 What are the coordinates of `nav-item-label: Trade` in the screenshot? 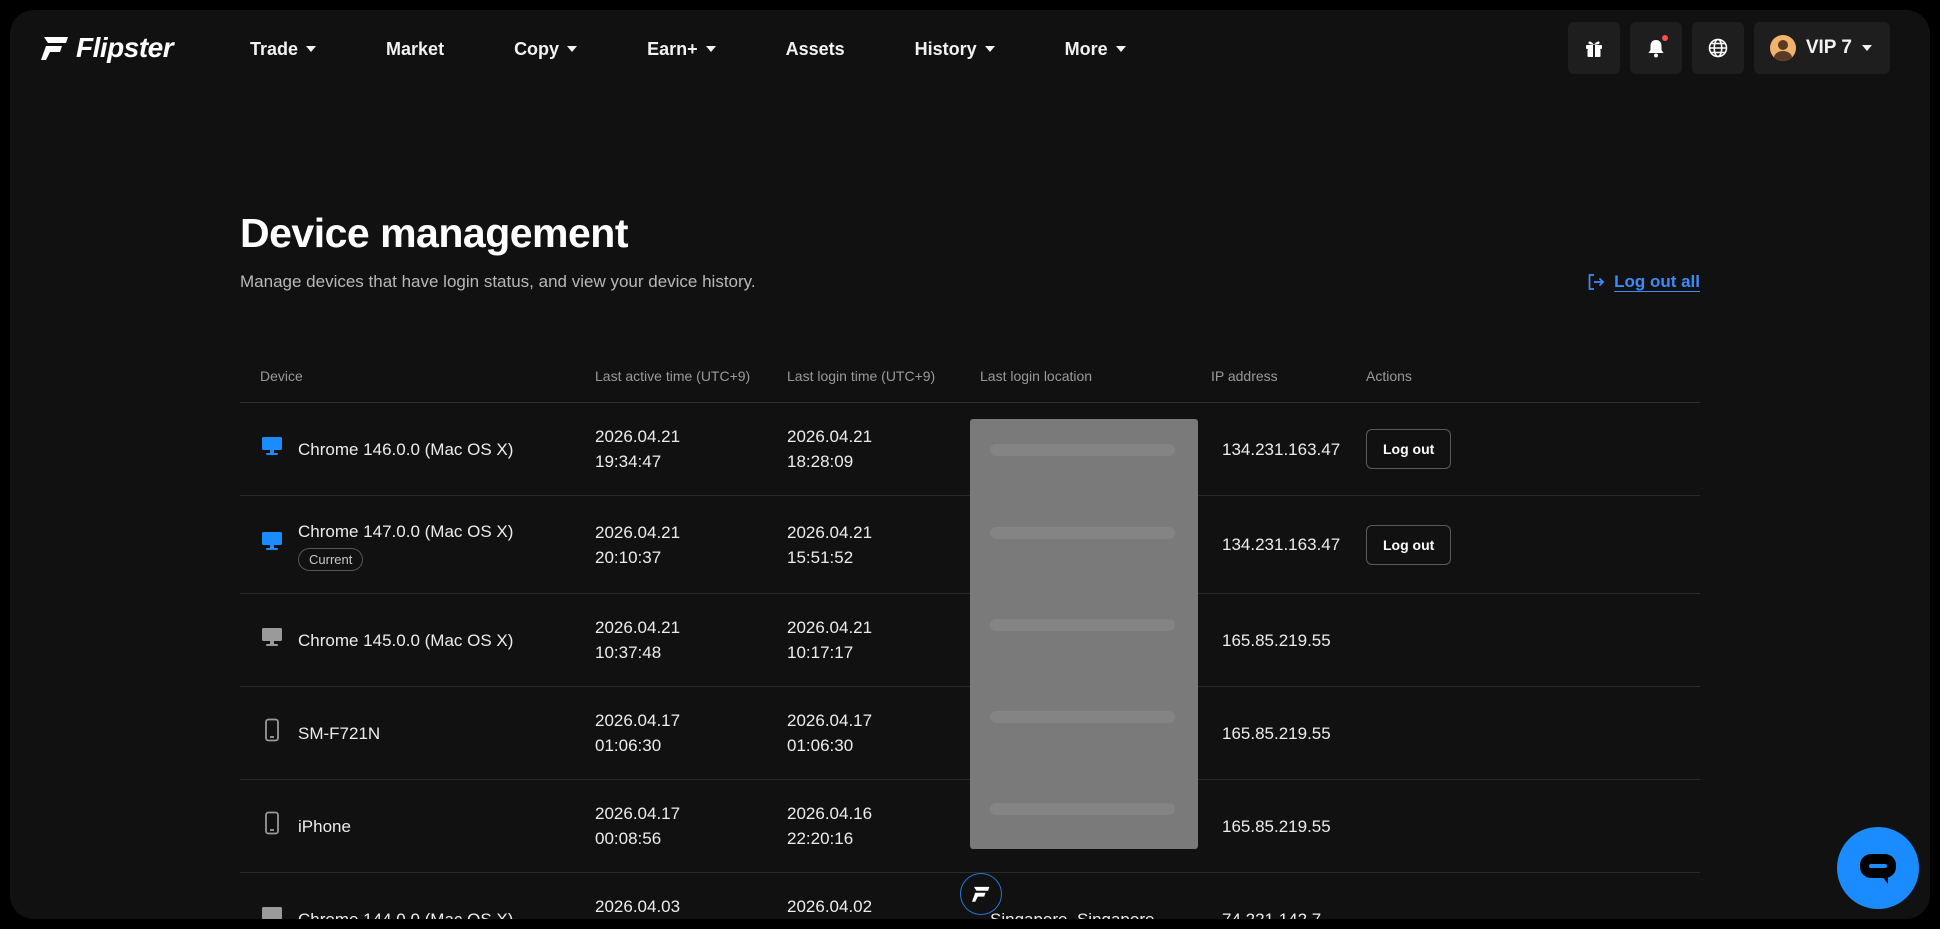 It's located at (274, 48).